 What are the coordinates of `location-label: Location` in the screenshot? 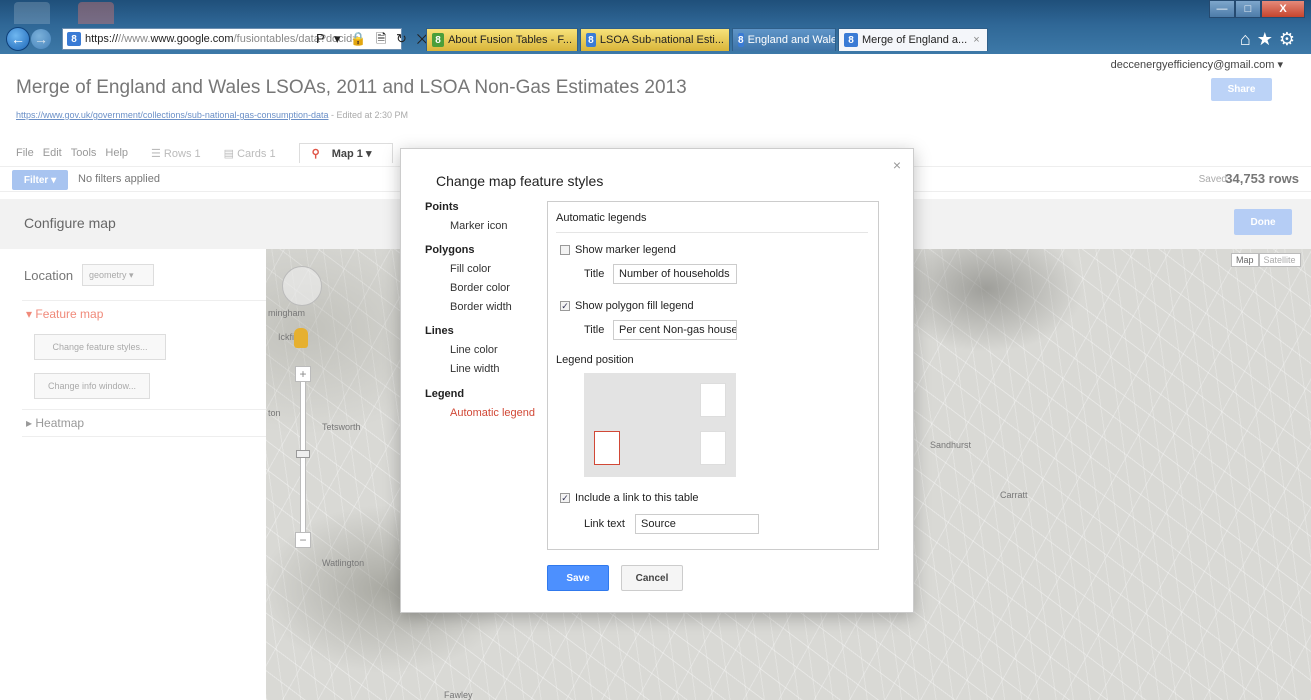 It's located at (49, 275).